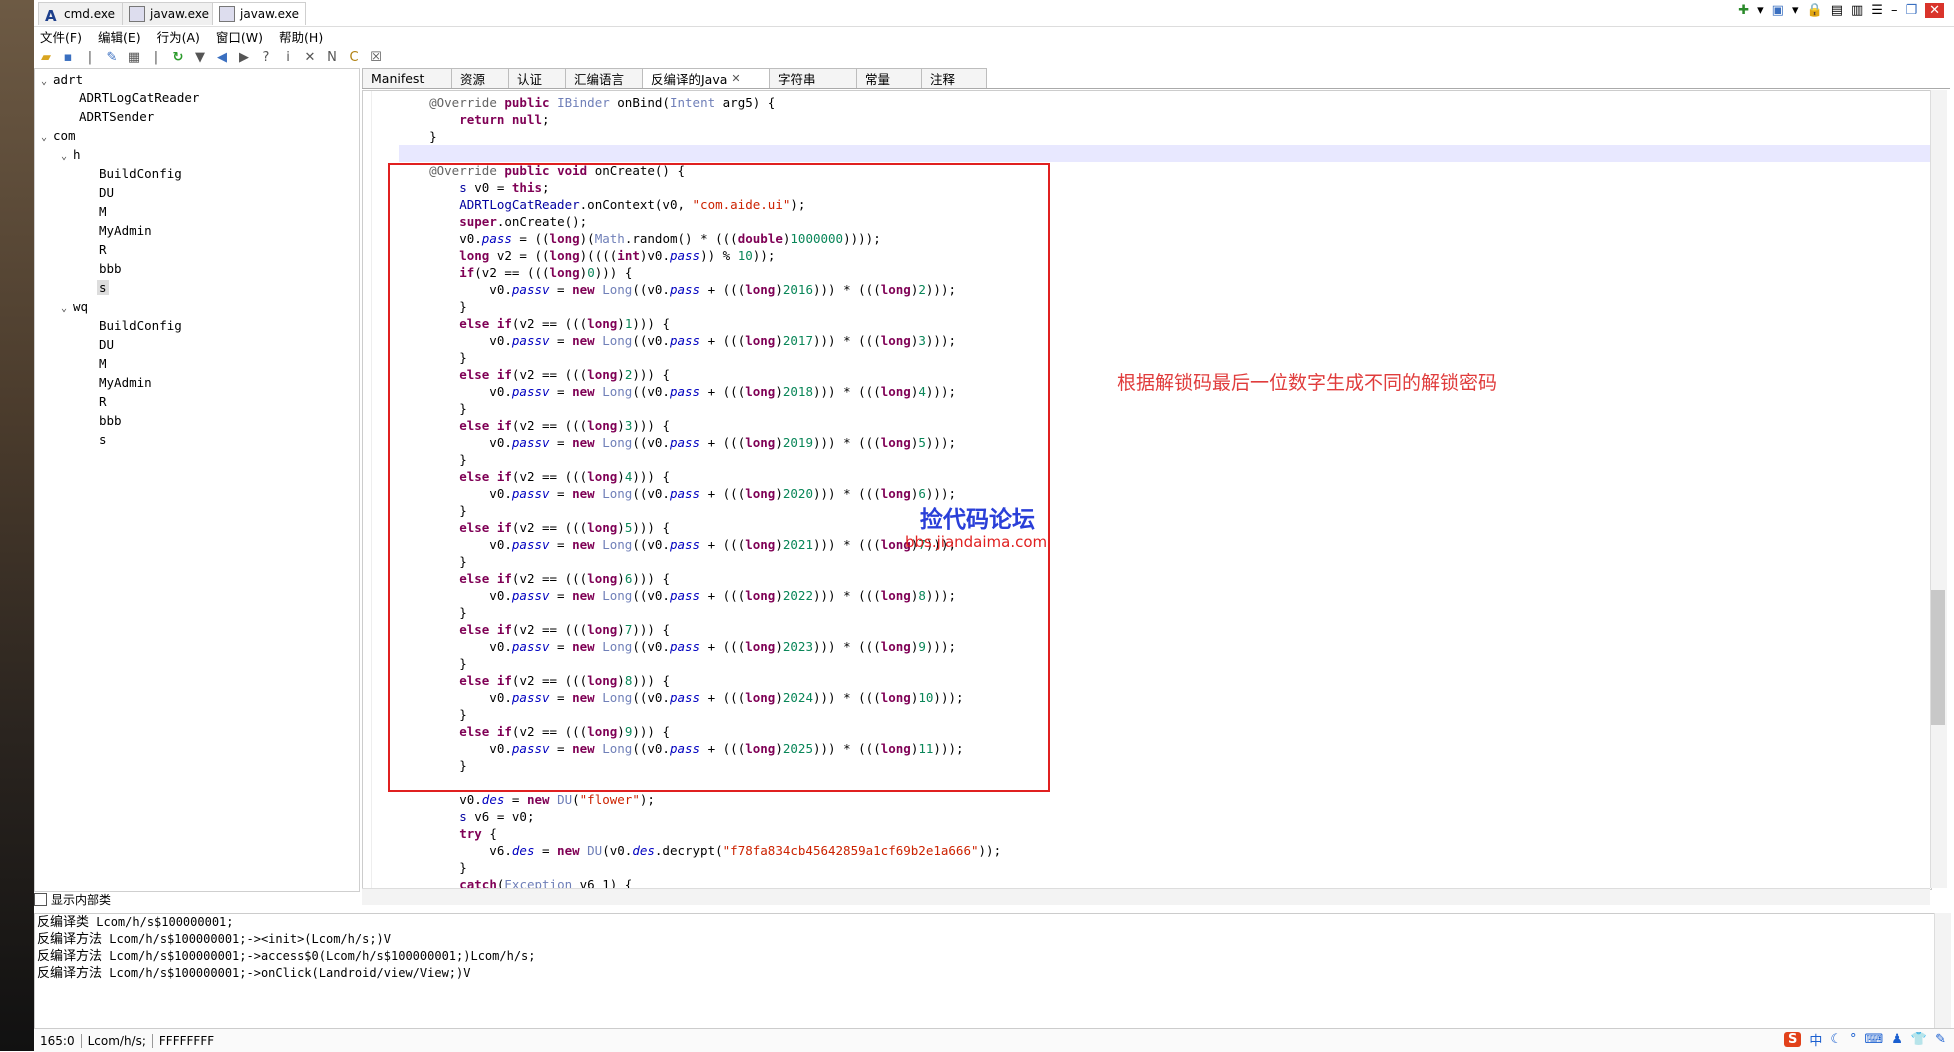  Describe the element at coordinates (994, 1040) in the screenshot. I see `status-bar: 165:0 Lcom/h/s; FFFFFFFF` at that location.